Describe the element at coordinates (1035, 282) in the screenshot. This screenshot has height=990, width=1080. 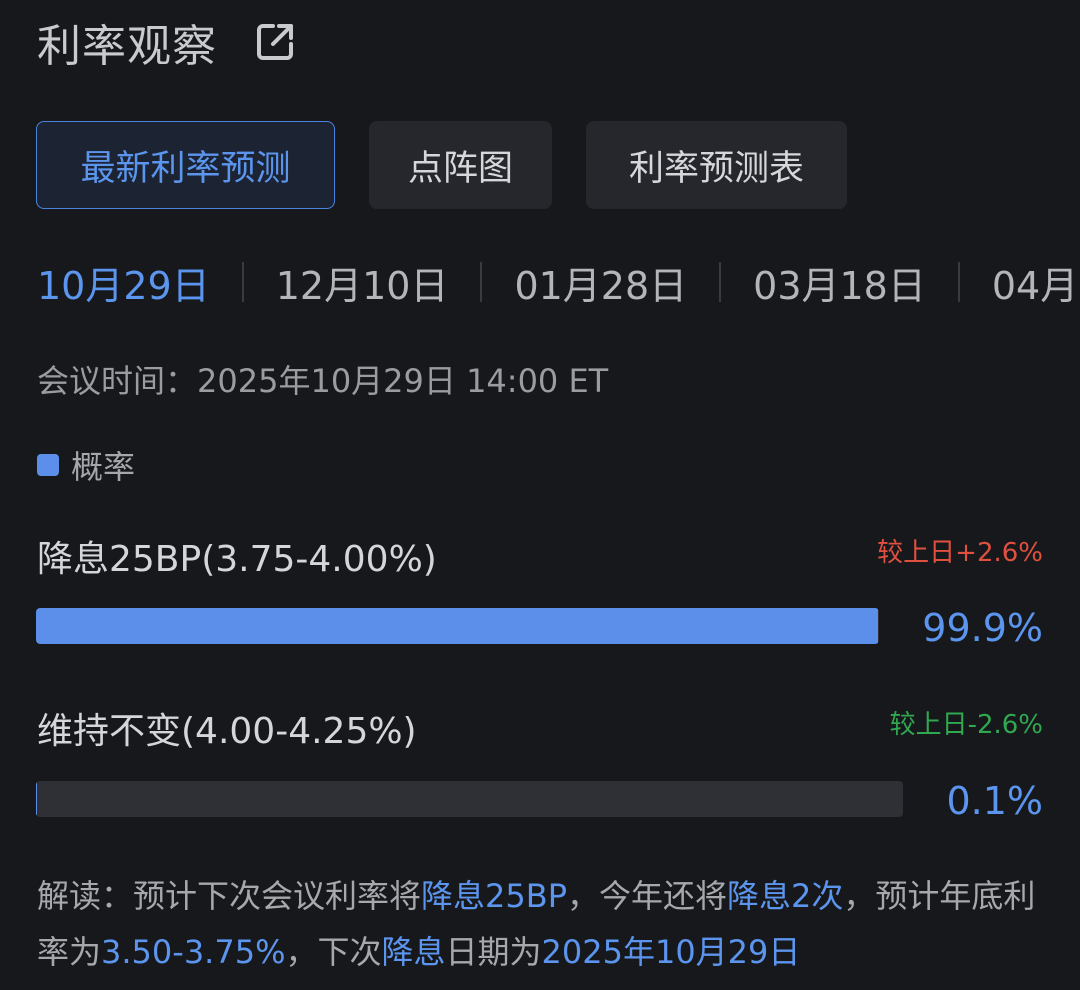
I see `date-item: 04月` at that location.